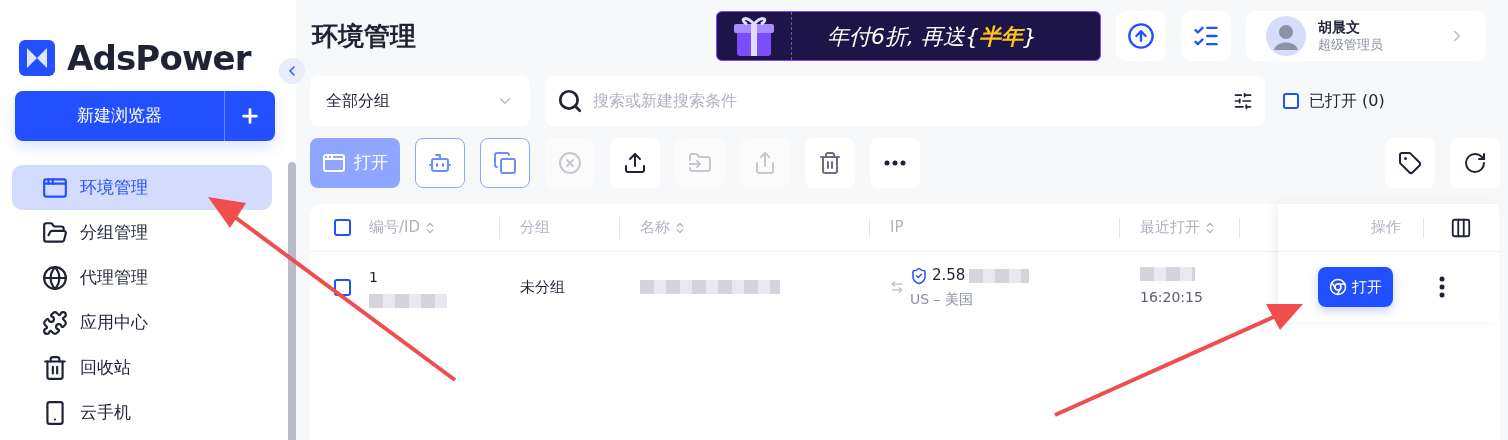 The height and width of the screenshot is (440, 1508). I want to click on search-icon, so click(570, 101).